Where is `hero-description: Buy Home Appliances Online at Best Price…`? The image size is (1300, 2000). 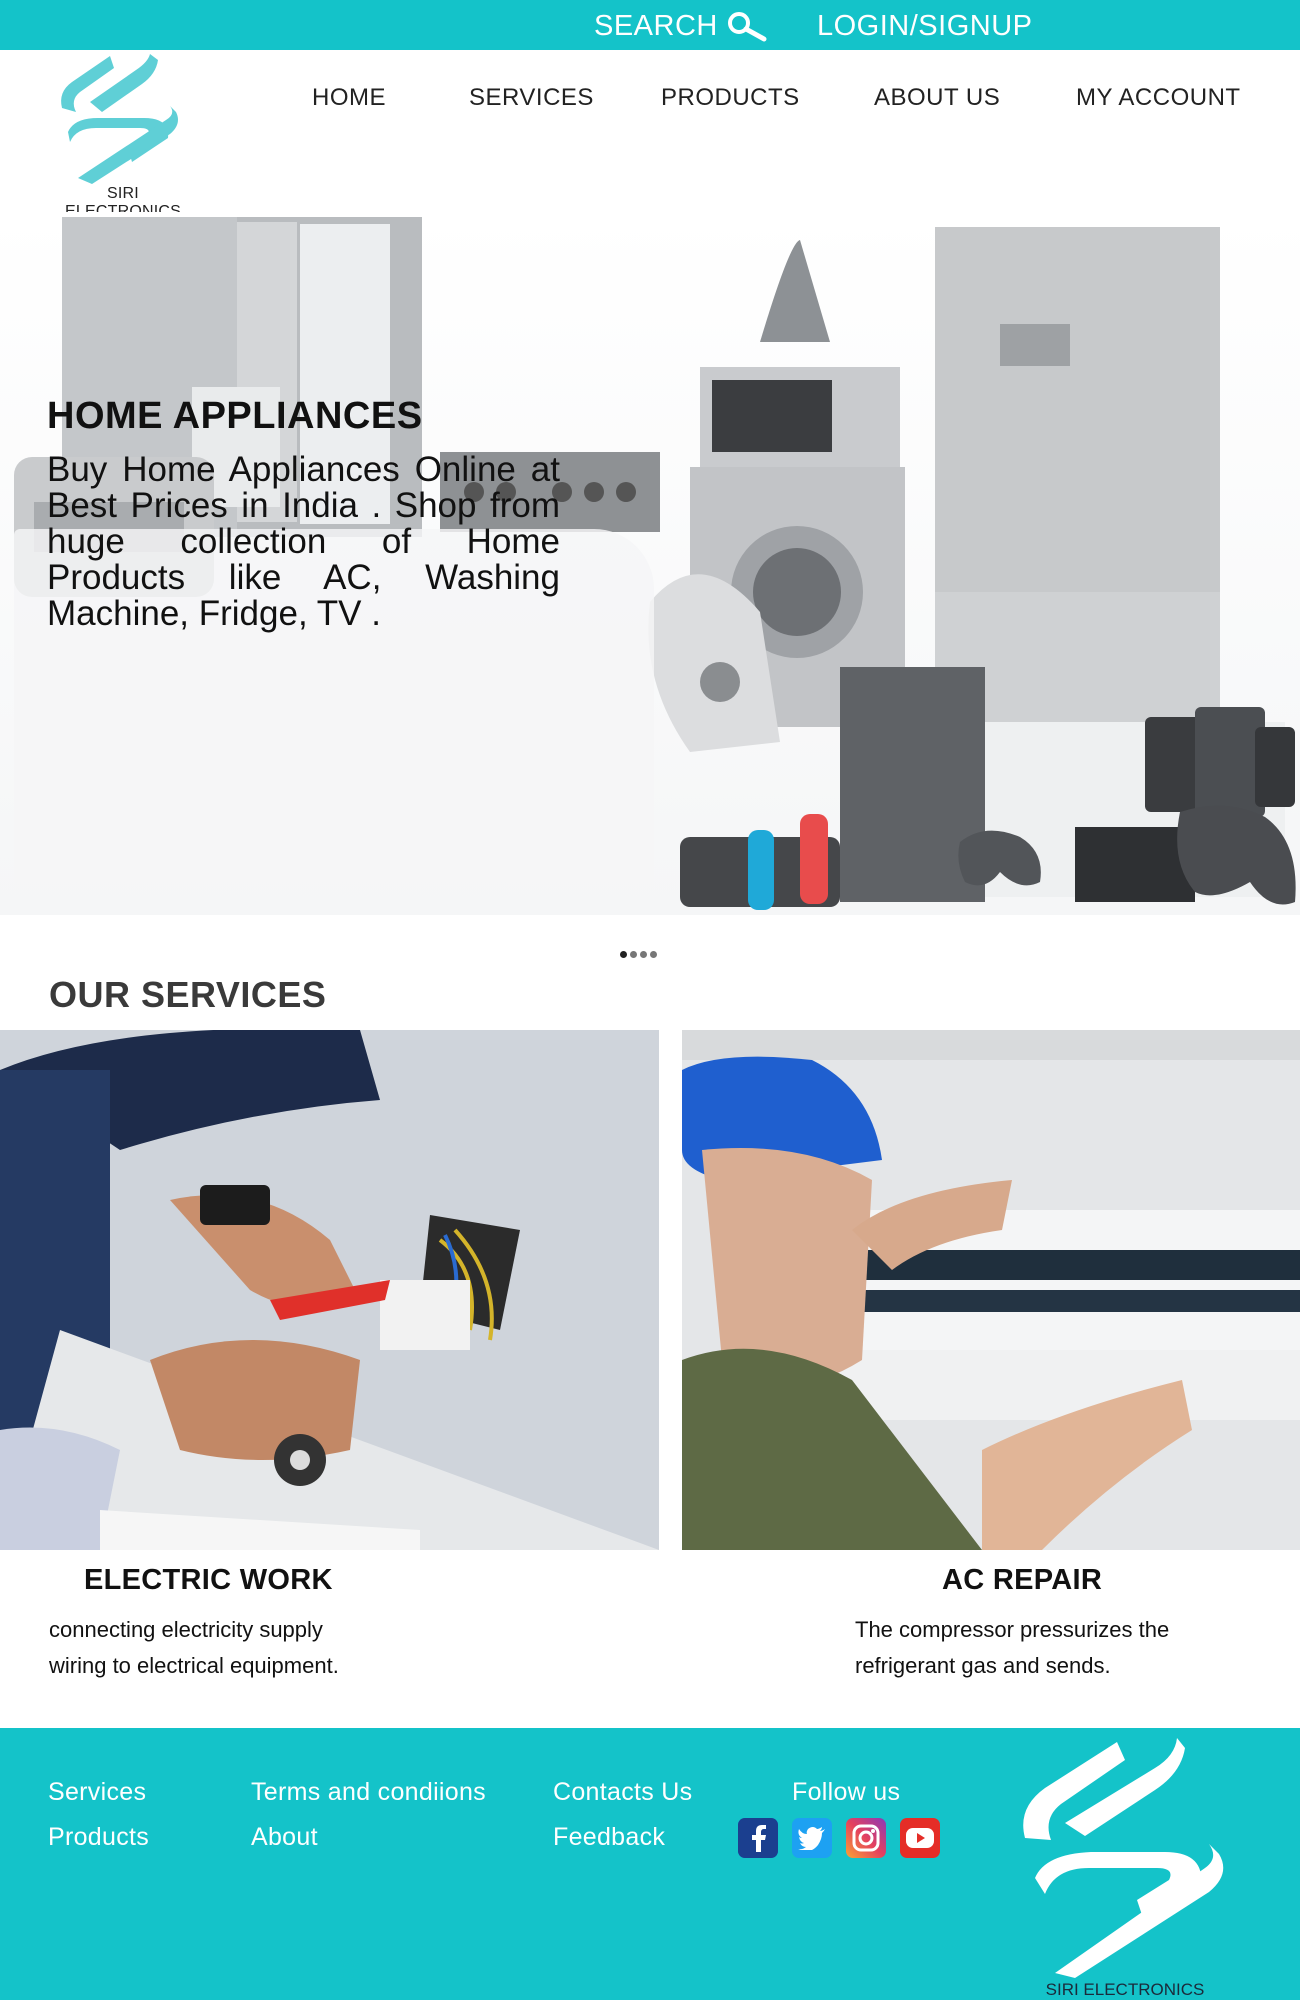
hero-description: Buy Home Appliances Online at Best Price… is located at coordinates (303, 541).